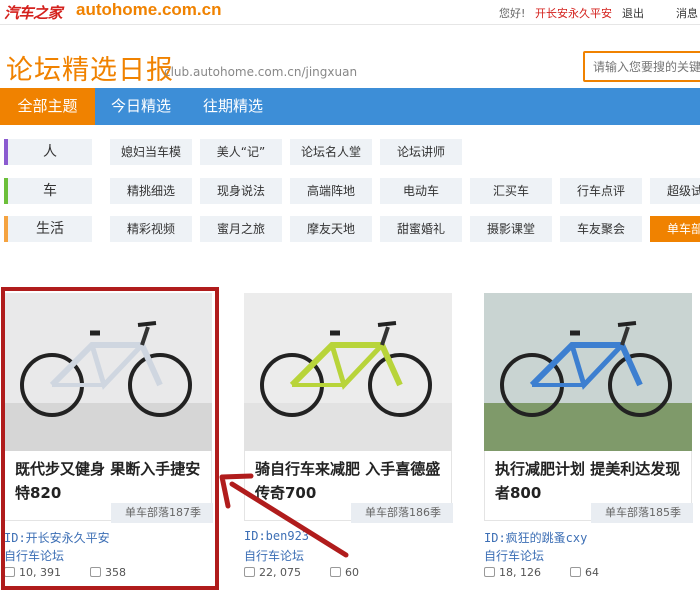 The image size is (700, 593). Describe the element at coordinates (601, 191) in the screenshot. I see `category-item: 行车点评` at that location.